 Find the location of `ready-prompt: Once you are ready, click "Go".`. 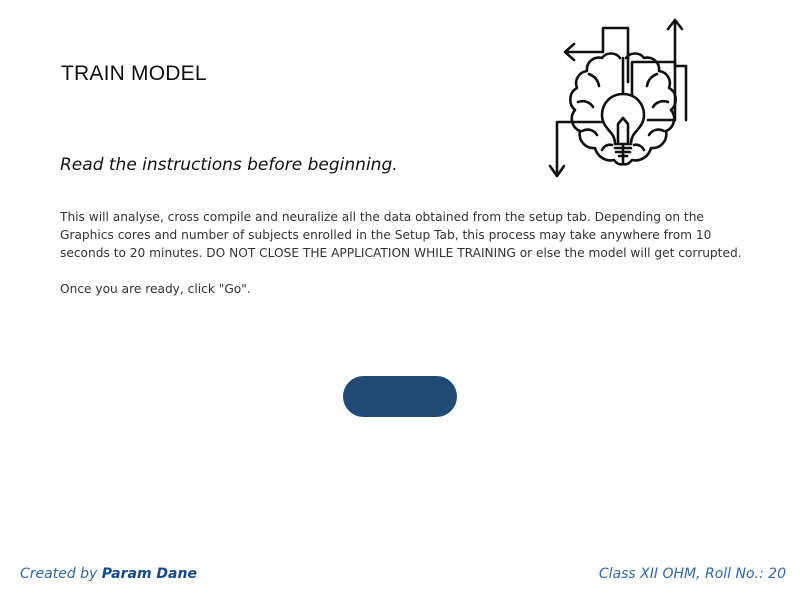

ready-prompt: Once you are ready, click "Go". is located at coordinates (155, 289).